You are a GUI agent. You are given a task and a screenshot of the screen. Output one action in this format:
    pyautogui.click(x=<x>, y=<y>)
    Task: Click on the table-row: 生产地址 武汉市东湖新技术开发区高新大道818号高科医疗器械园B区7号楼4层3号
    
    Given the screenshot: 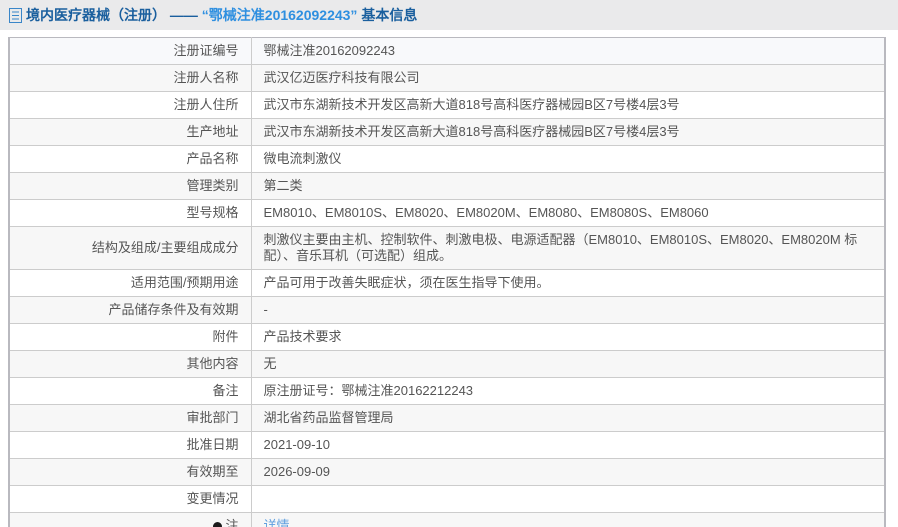 What is the action you would take?
    pyautogui.click(x=447, y=132)
    